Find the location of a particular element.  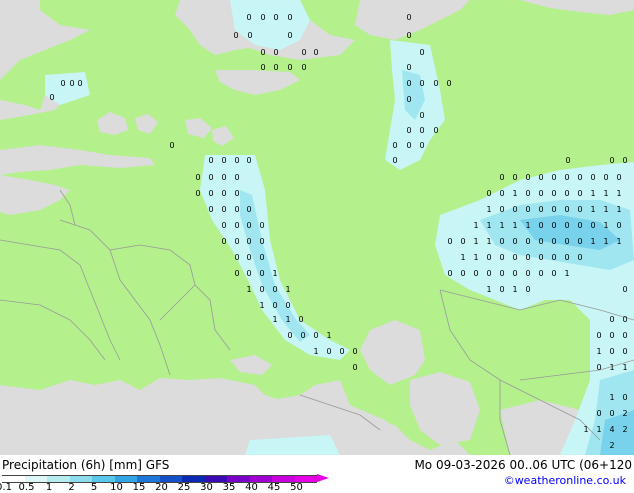

scale-arrow-icon is located at coordinates (323, 478).